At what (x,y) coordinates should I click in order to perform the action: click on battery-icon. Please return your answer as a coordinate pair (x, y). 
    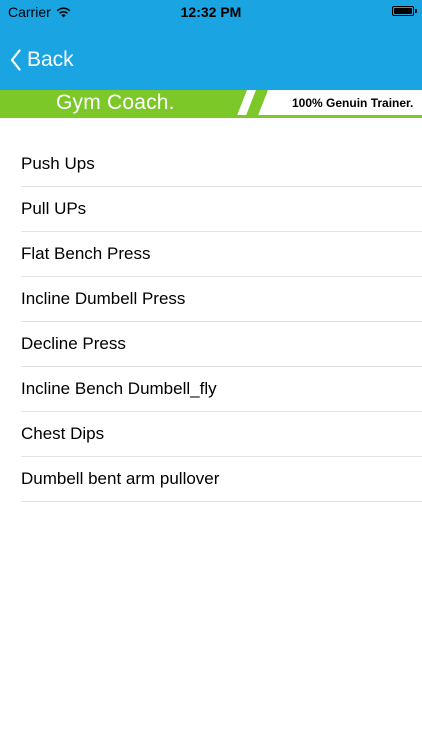
    Looking at the image, I should click on (404, 11).